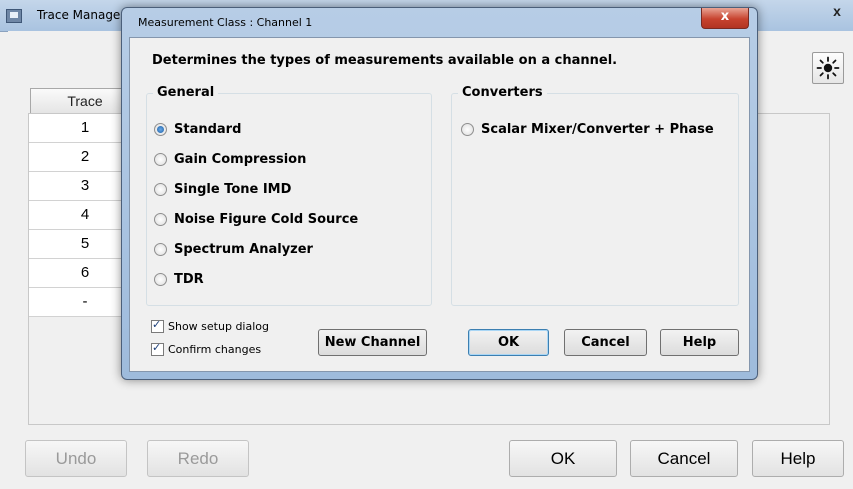 This screenshot has width=853, height=489. I want to click on sun-icon, so click(828, 68).